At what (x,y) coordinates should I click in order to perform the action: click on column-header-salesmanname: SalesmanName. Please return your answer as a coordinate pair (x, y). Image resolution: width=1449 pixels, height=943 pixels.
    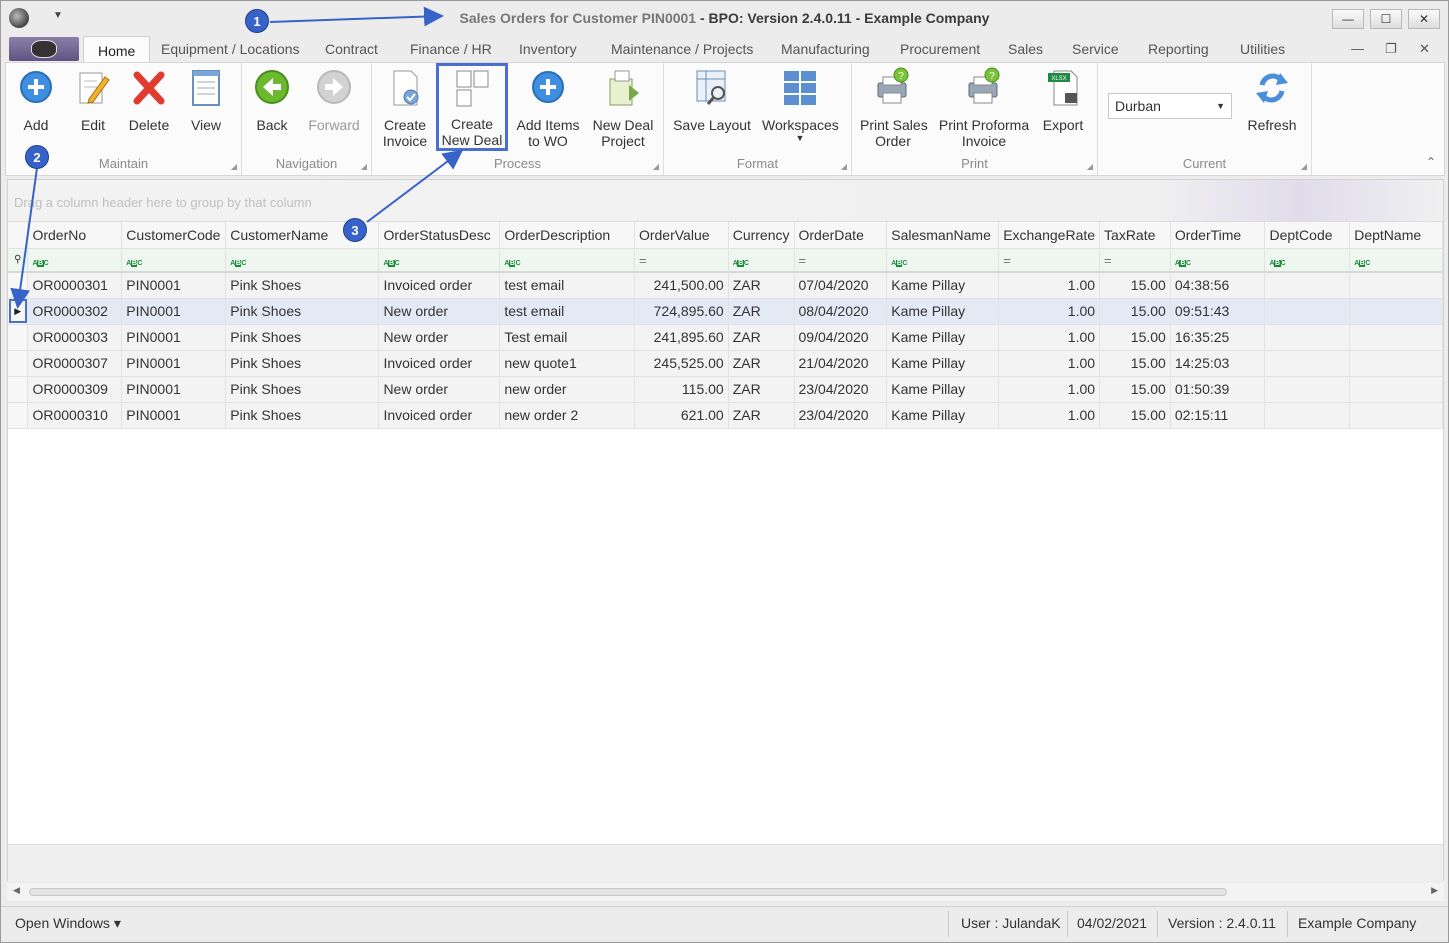
    Looking at the image, I should click on (943, 235).